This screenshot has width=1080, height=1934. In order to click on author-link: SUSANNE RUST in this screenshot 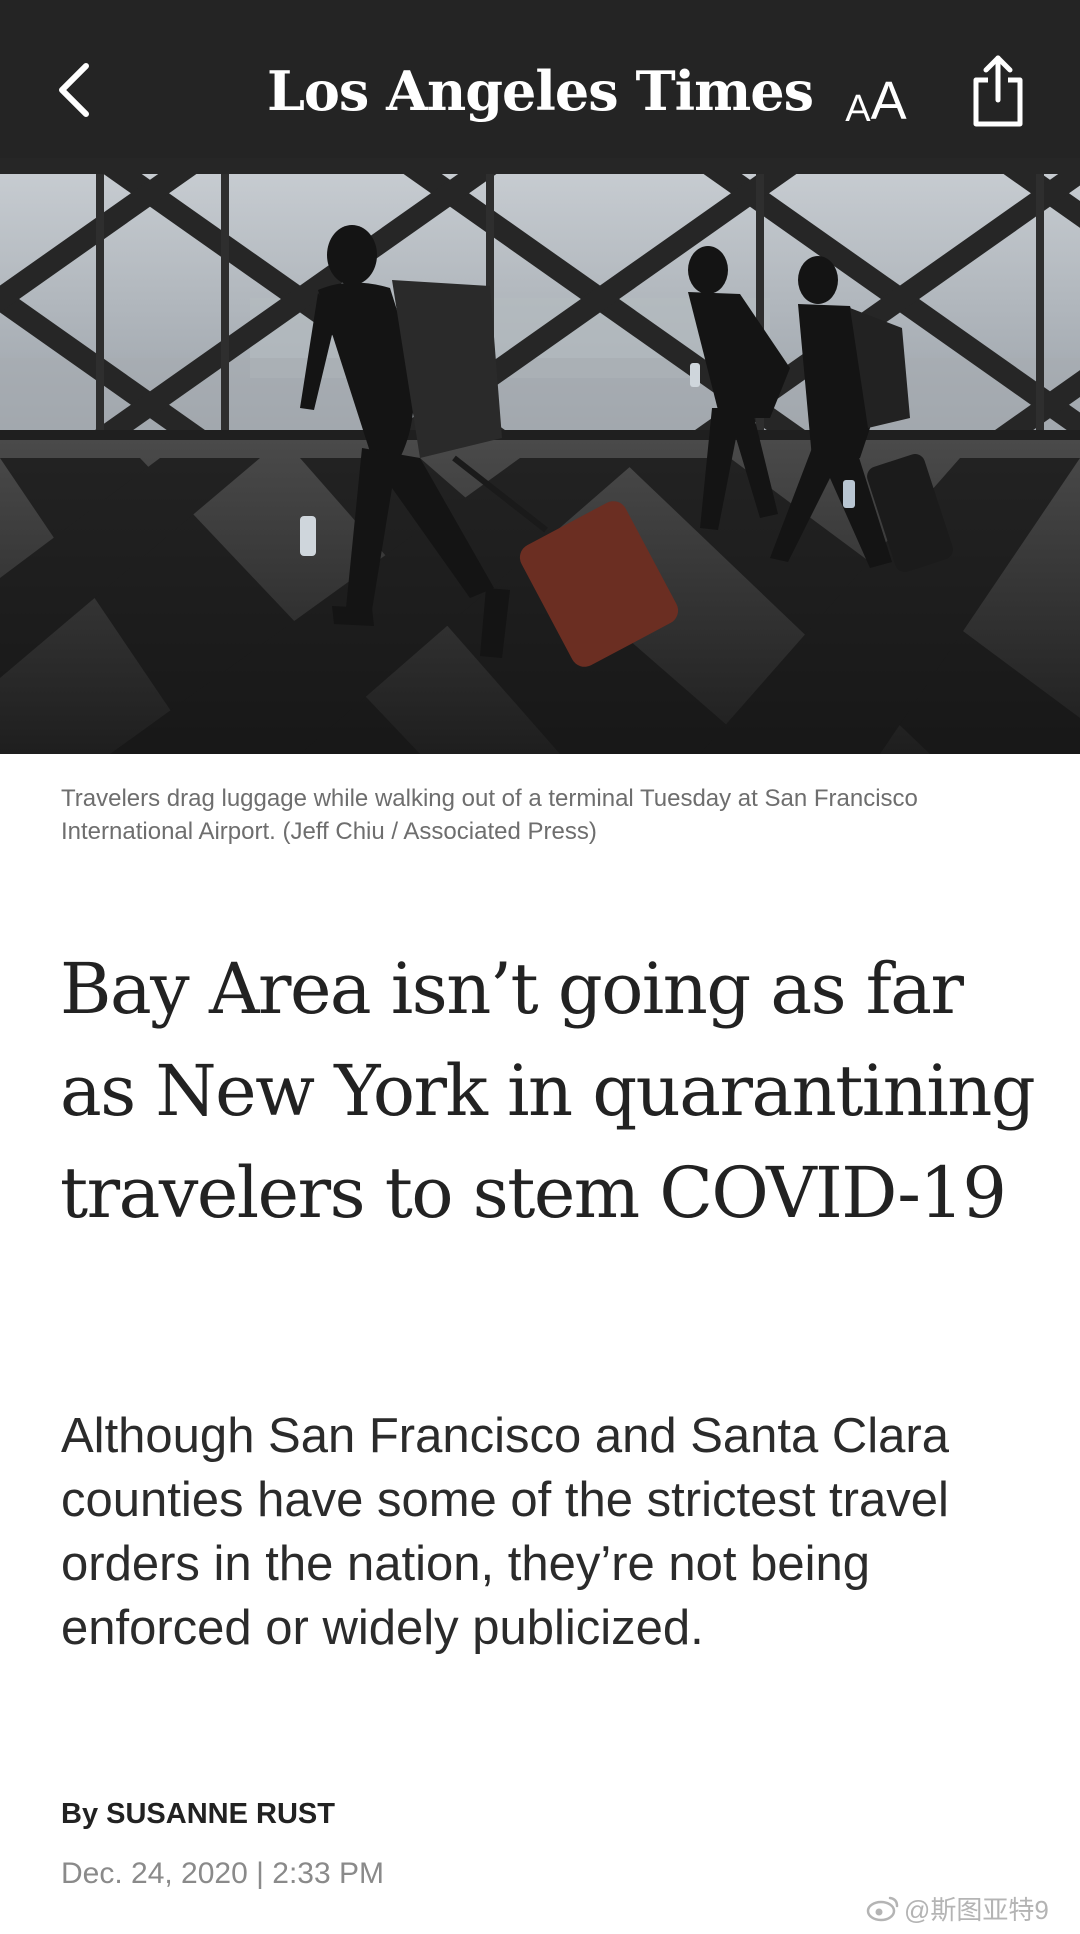, I will do `click(220, 1814)`.